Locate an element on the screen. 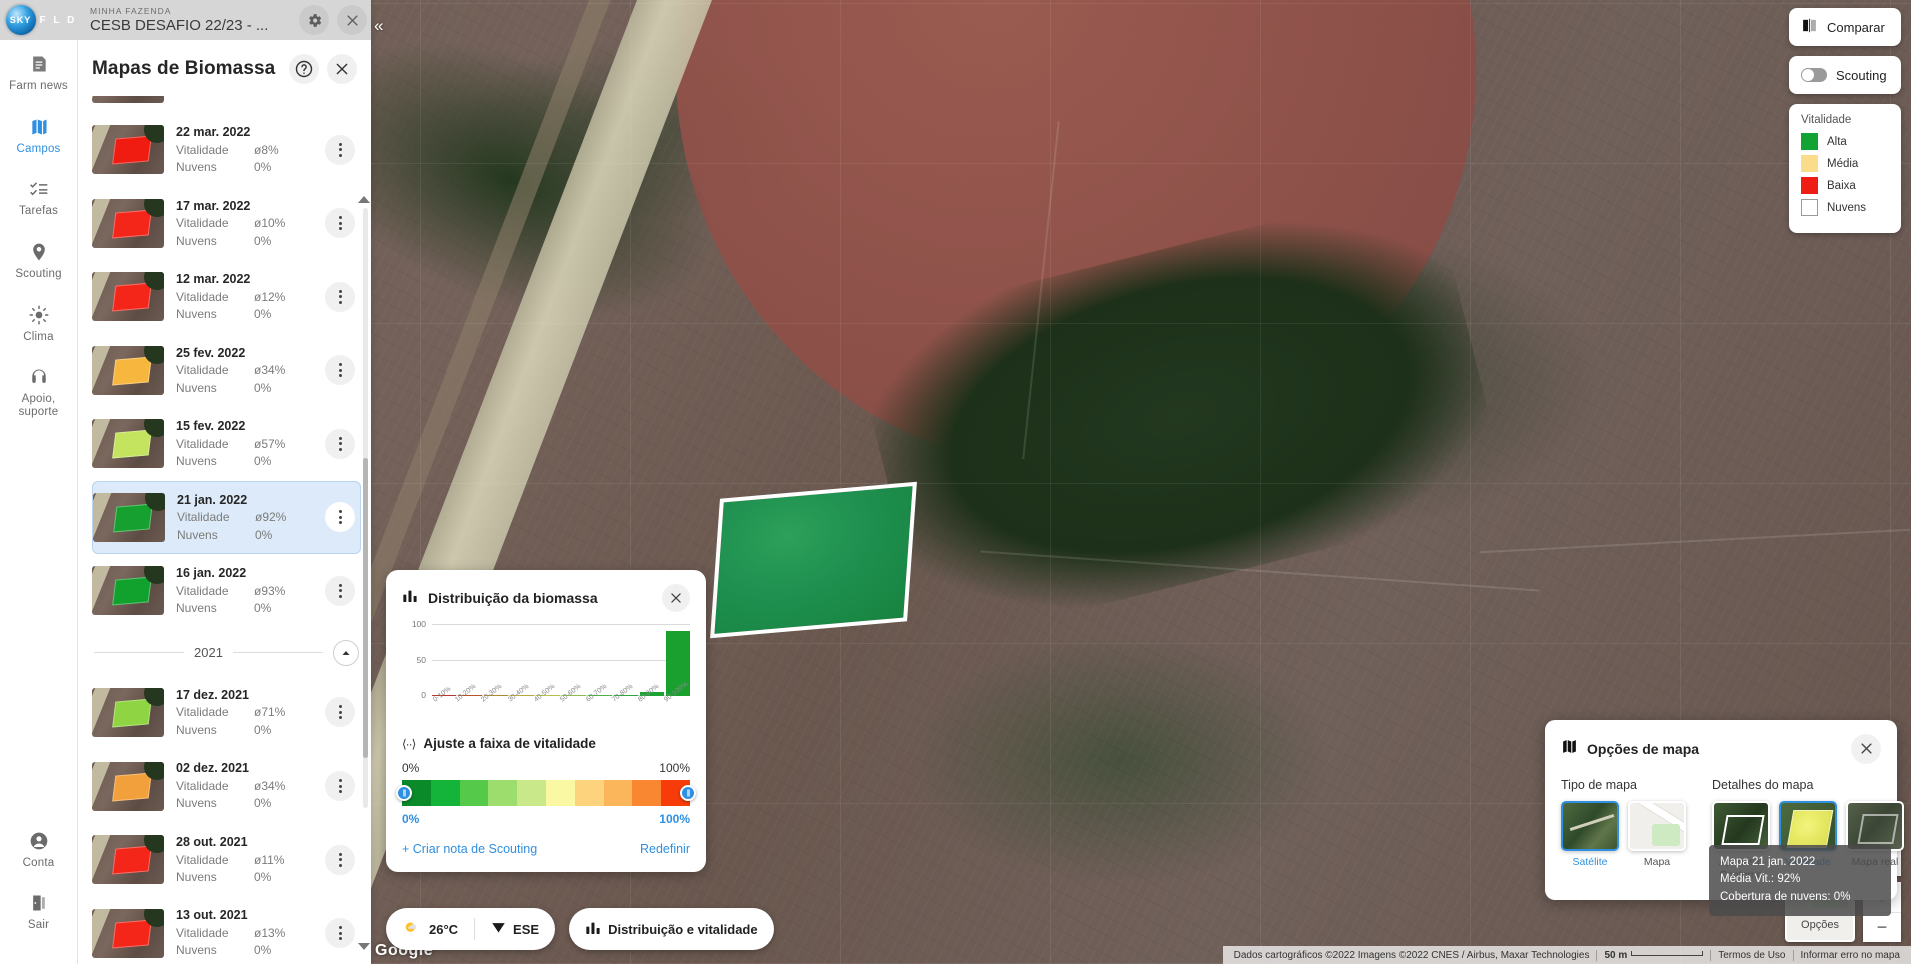 The image size is (1911, 964). distribution-segment: Distribuição e vitalidade is located at coordinates (671, 929).